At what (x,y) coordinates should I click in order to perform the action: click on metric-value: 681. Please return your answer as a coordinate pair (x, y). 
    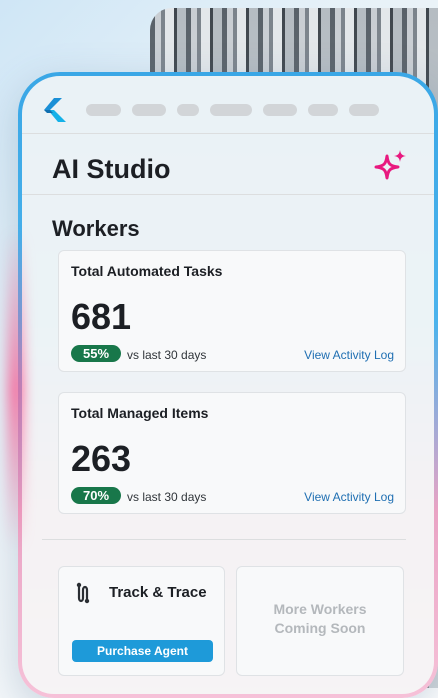
    Looking at the image, I should click on (101, 316).